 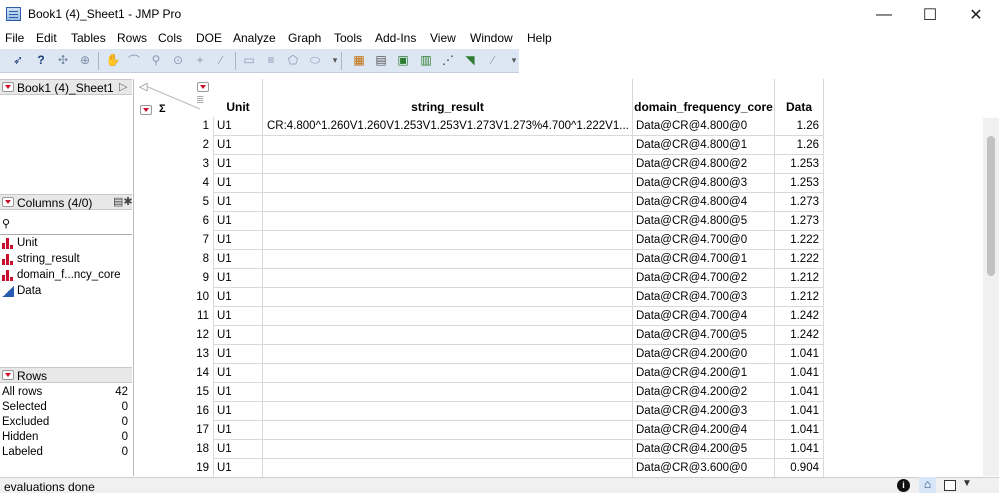 What do you see at coordinates (46, 38) in the screenshot?
I see `menu-edit: Edit` at bounding box center [46, 38].